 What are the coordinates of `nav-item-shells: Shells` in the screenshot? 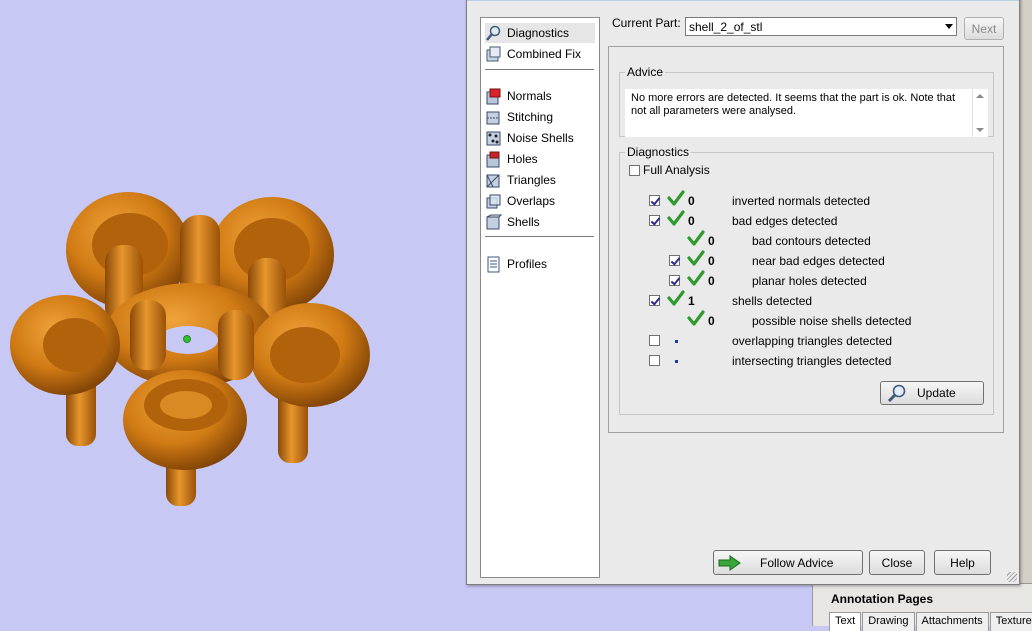 It's located at (540, 222).